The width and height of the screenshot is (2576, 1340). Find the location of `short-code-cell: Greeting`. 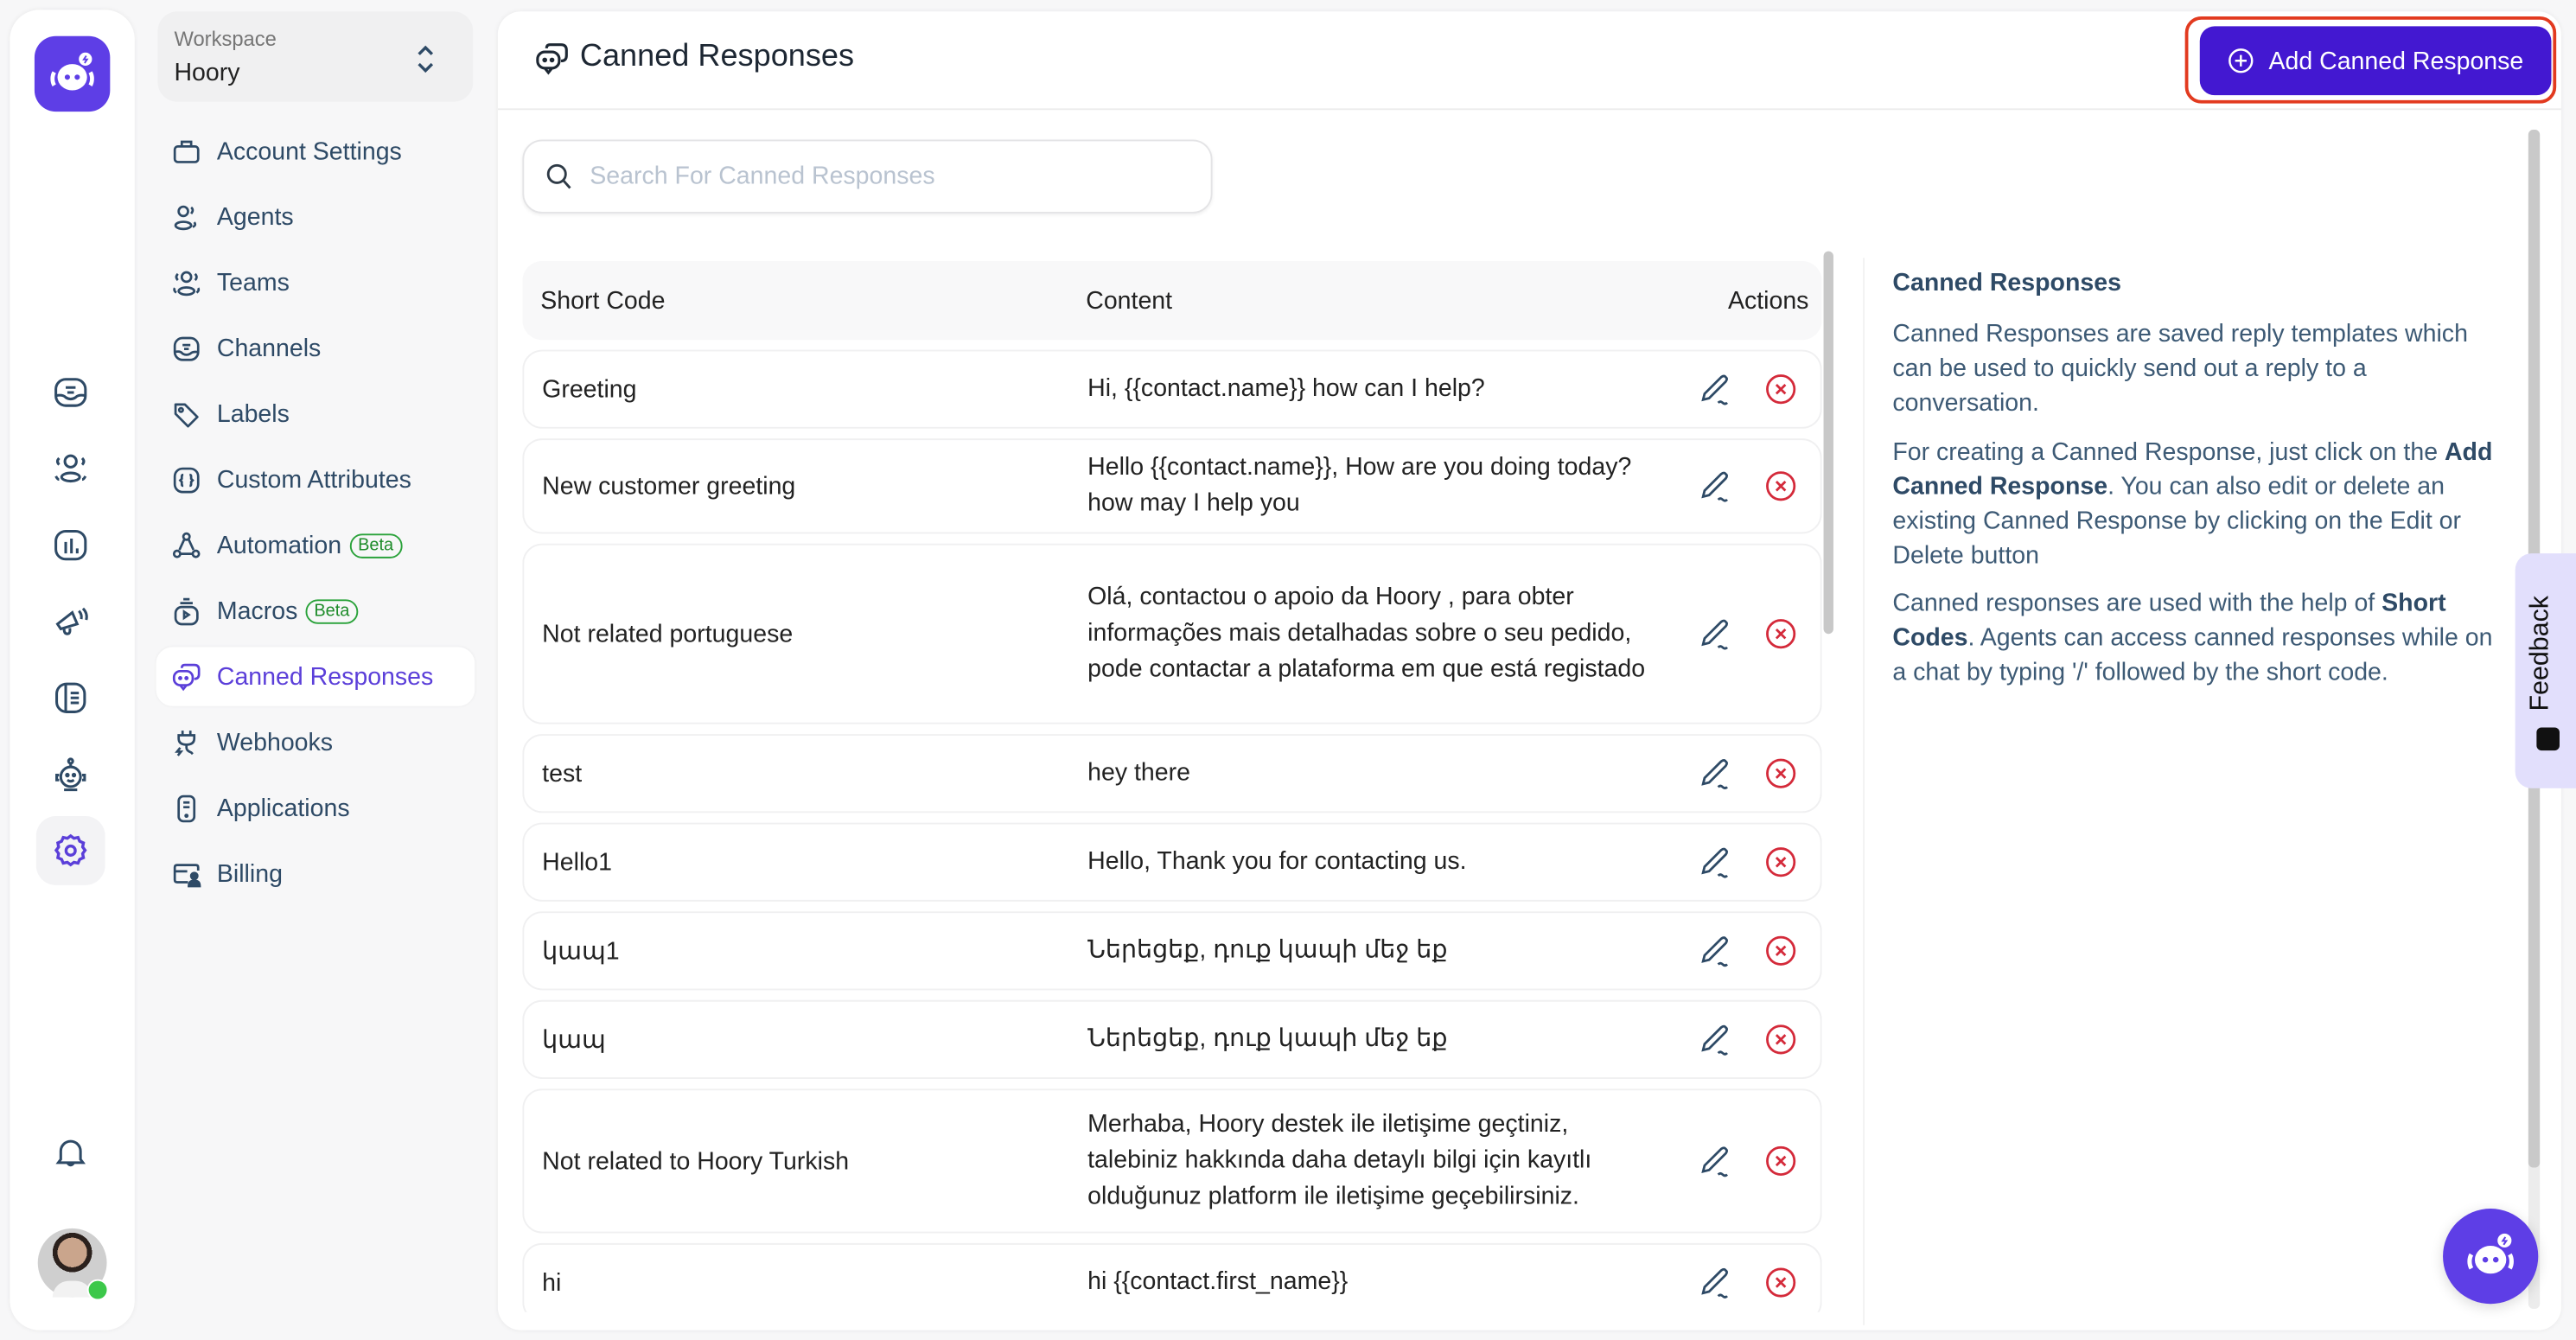

short-code-cell: Greeting is located at coordinates (589, 389).